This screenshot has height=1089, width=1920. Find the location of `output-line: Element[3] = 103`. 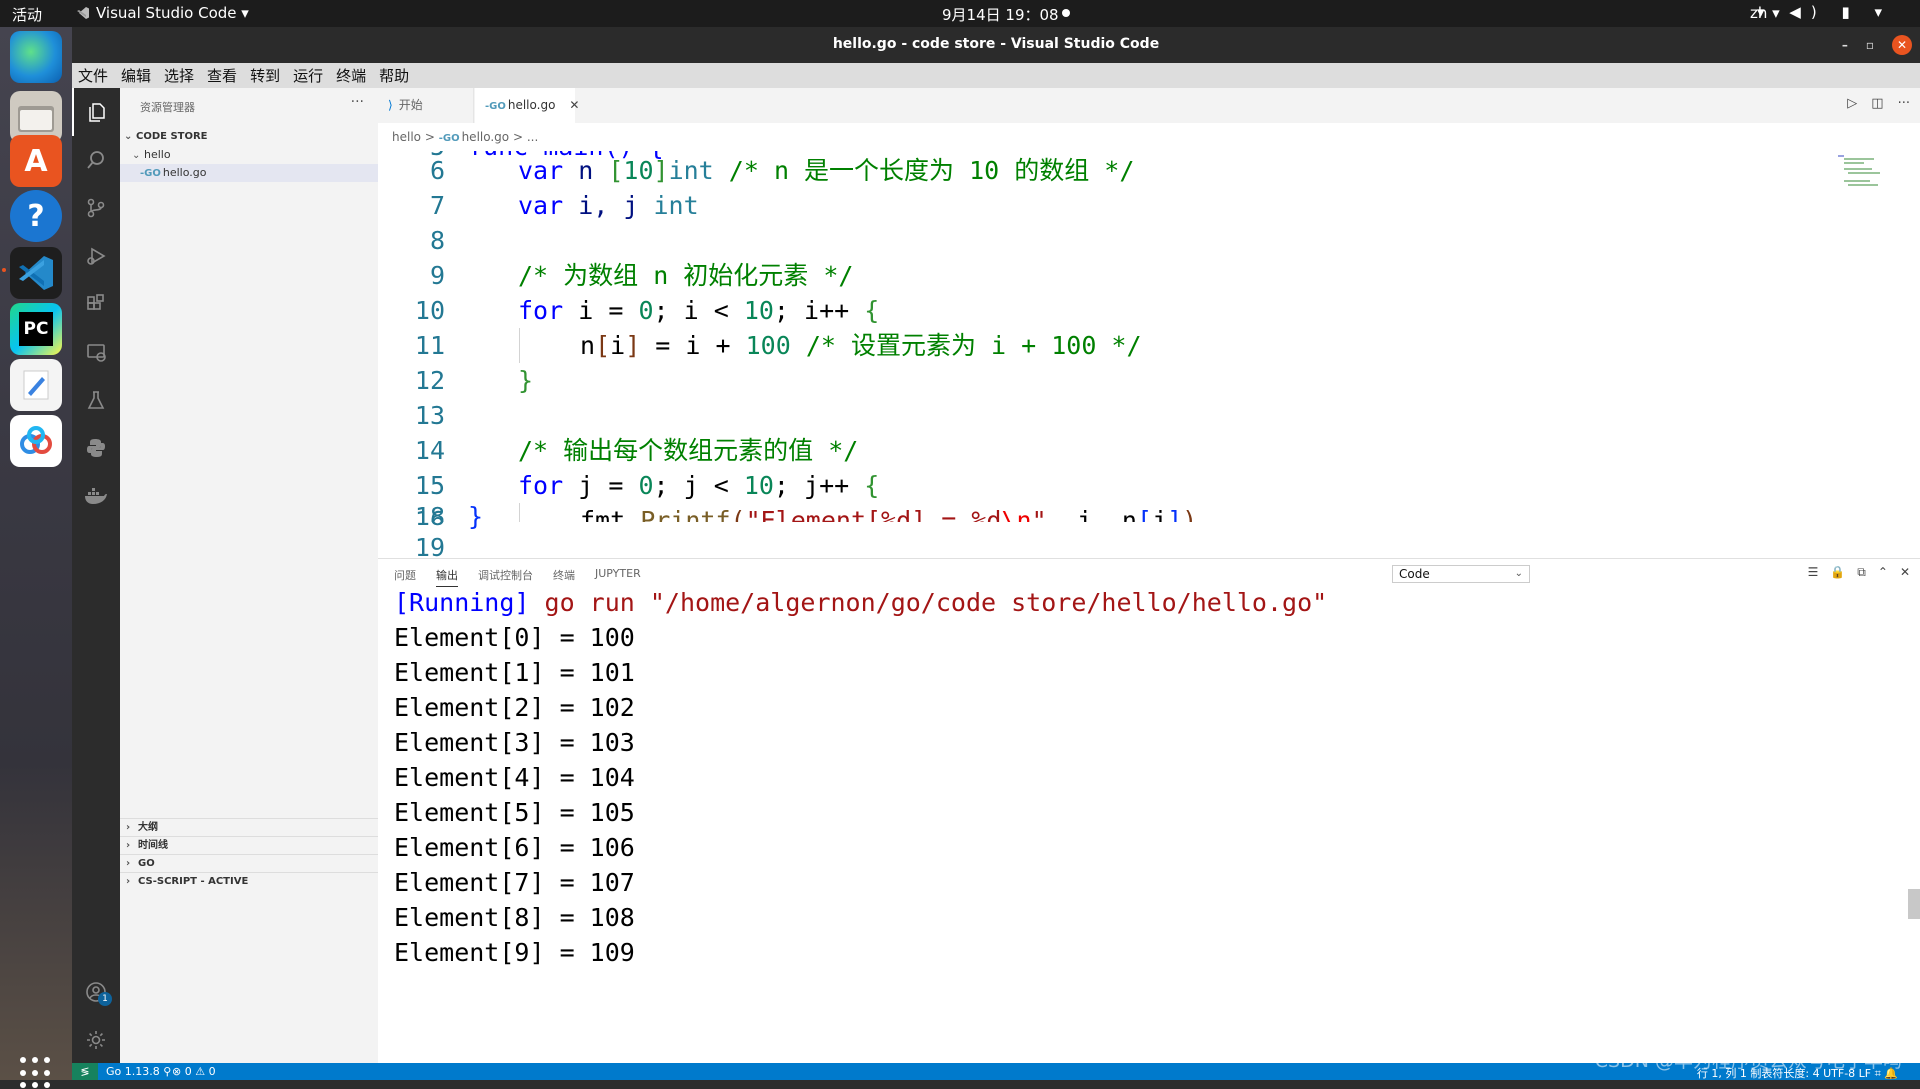

output-line: Element[3] = 103 is located at coordinates (514, 742).